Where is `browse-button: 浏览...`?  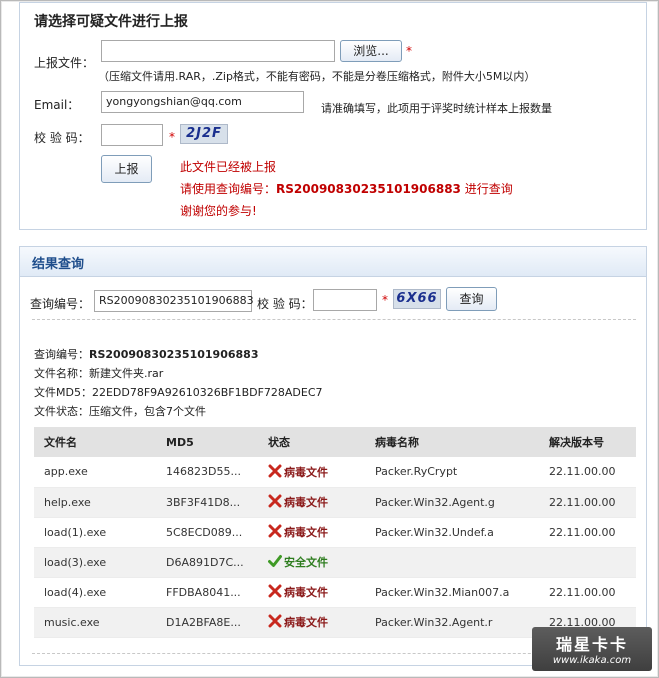
browse-button: 浏览... is located at coordinates (371, 51).